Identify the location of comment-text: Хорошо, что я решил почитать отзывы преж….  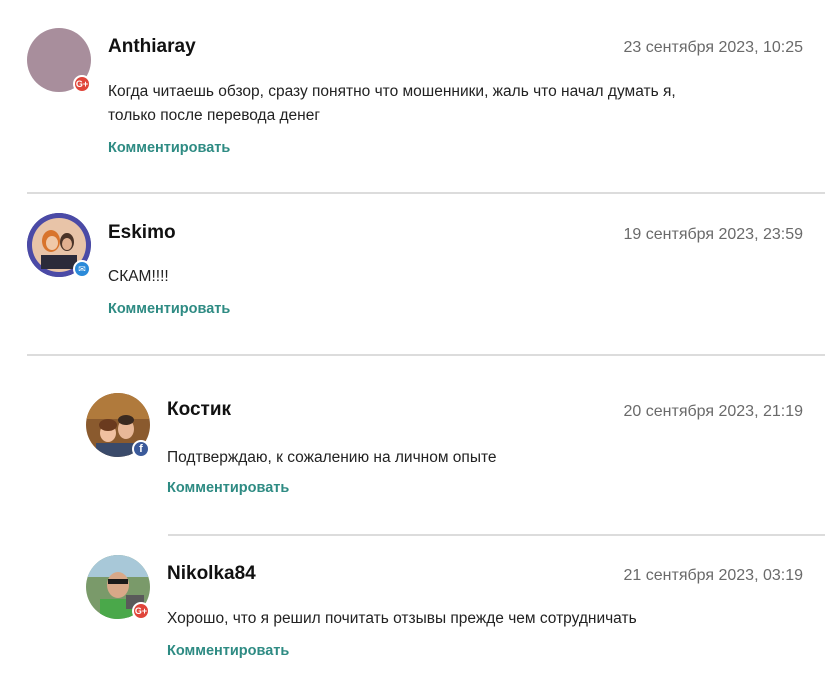
(402, 619).